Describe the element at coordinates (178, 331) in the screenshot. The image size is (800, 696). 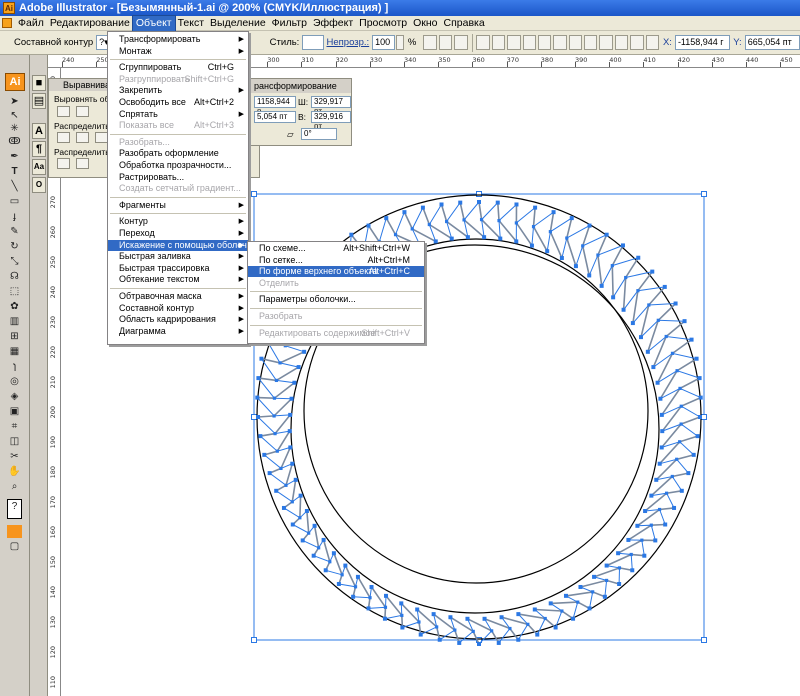
I see `menu-item: Диаграмма ▶` at that location.